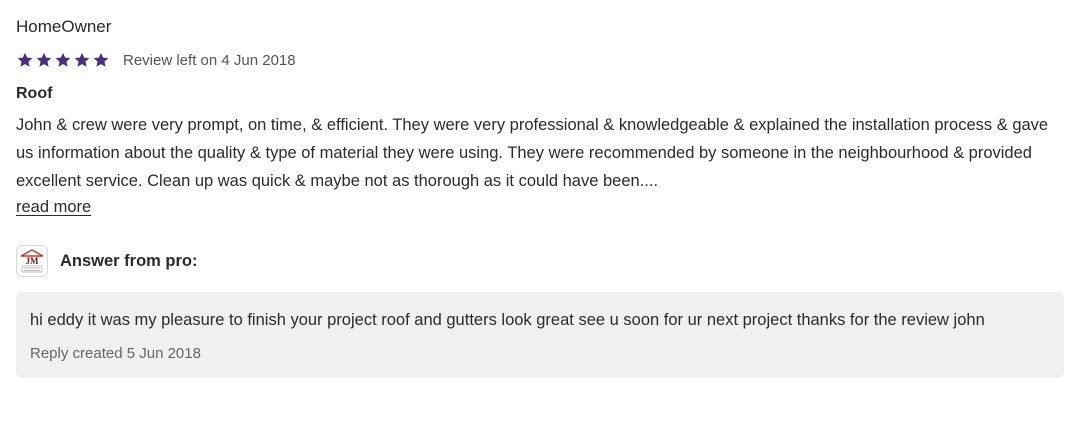 The width and height of the screenshot is (1079, 428). I want to click on answer-label: Answer from pro:, so click(129, 260).